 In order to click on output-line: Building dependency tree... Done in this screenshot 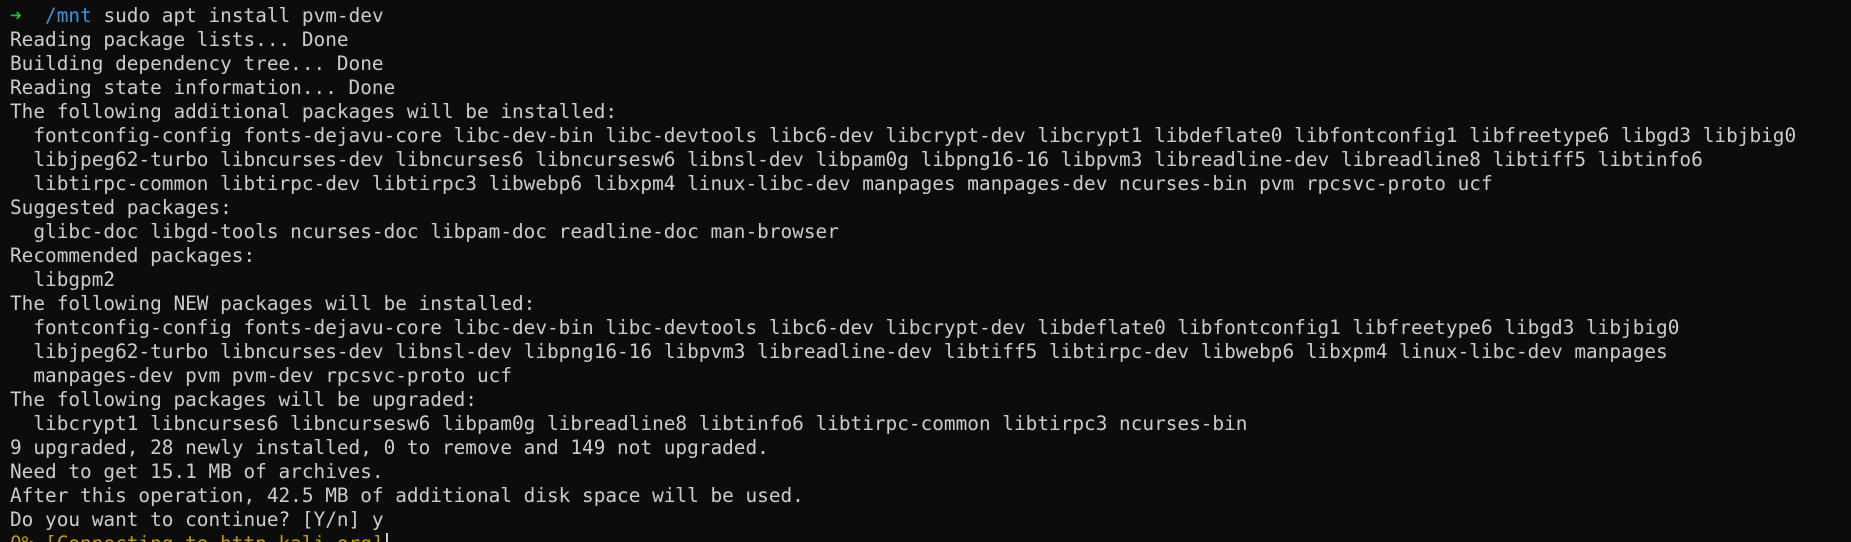, I will do `click(197, 63)`.